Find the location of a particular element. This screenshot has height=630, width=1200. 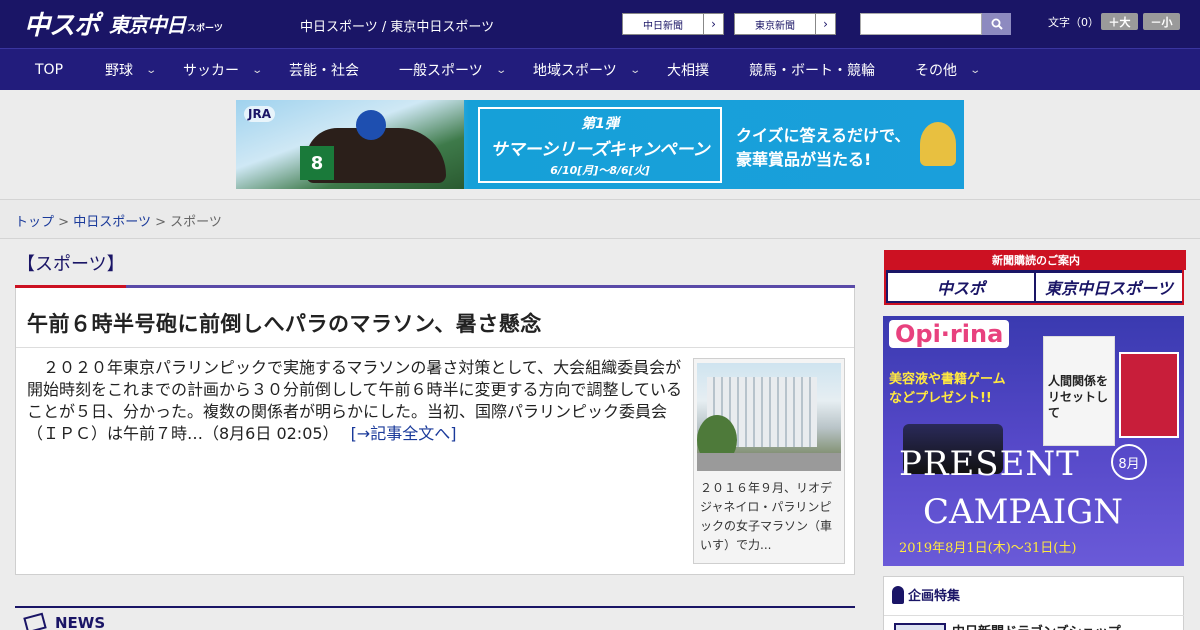

news-label: NEWS is located at coordinates (80, 622).